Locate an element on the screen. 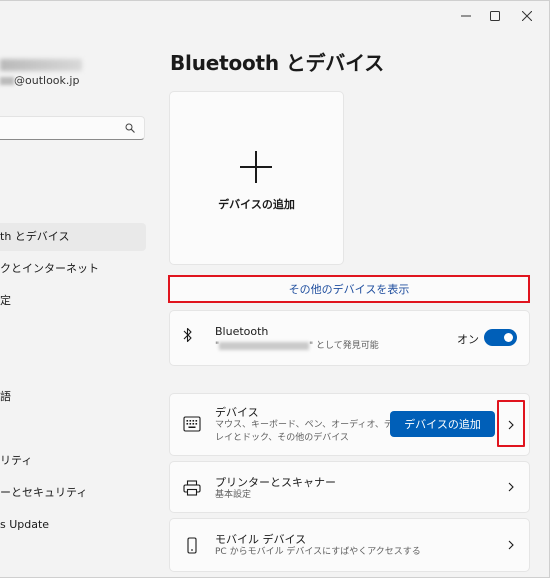 This screenshot has width=550, height=578. printer-icon is located at coordinates (192, 488).